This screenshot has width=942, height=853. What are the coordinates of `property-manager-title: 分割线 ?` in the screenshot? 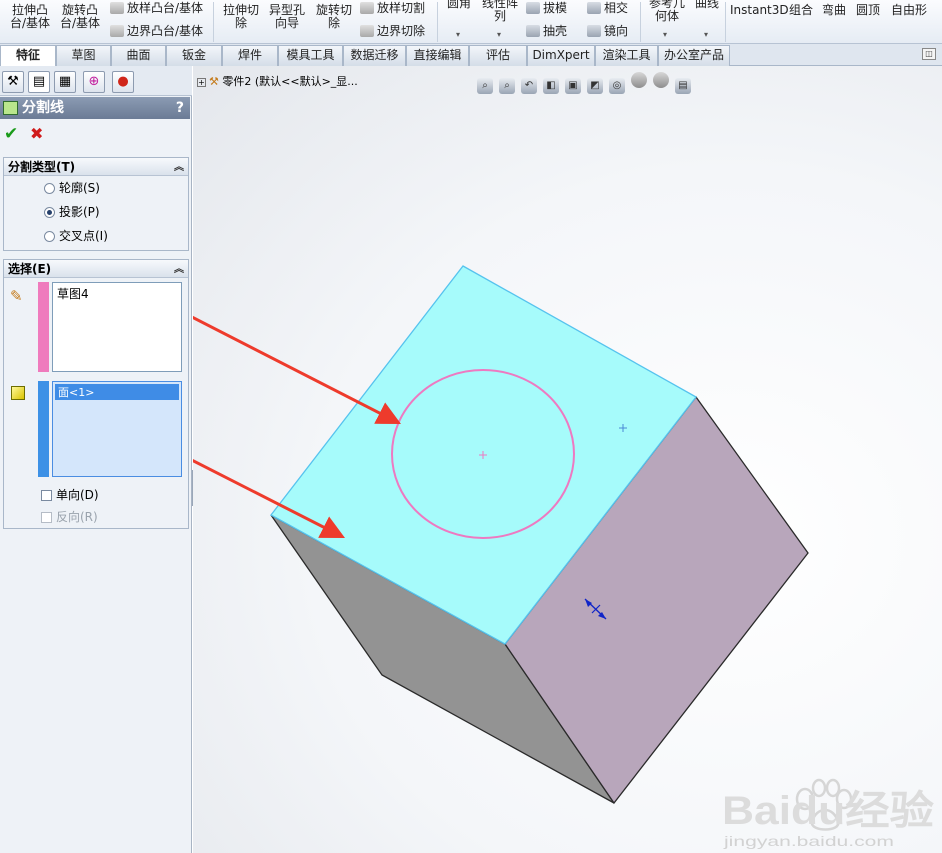 It's located at (95, 108).